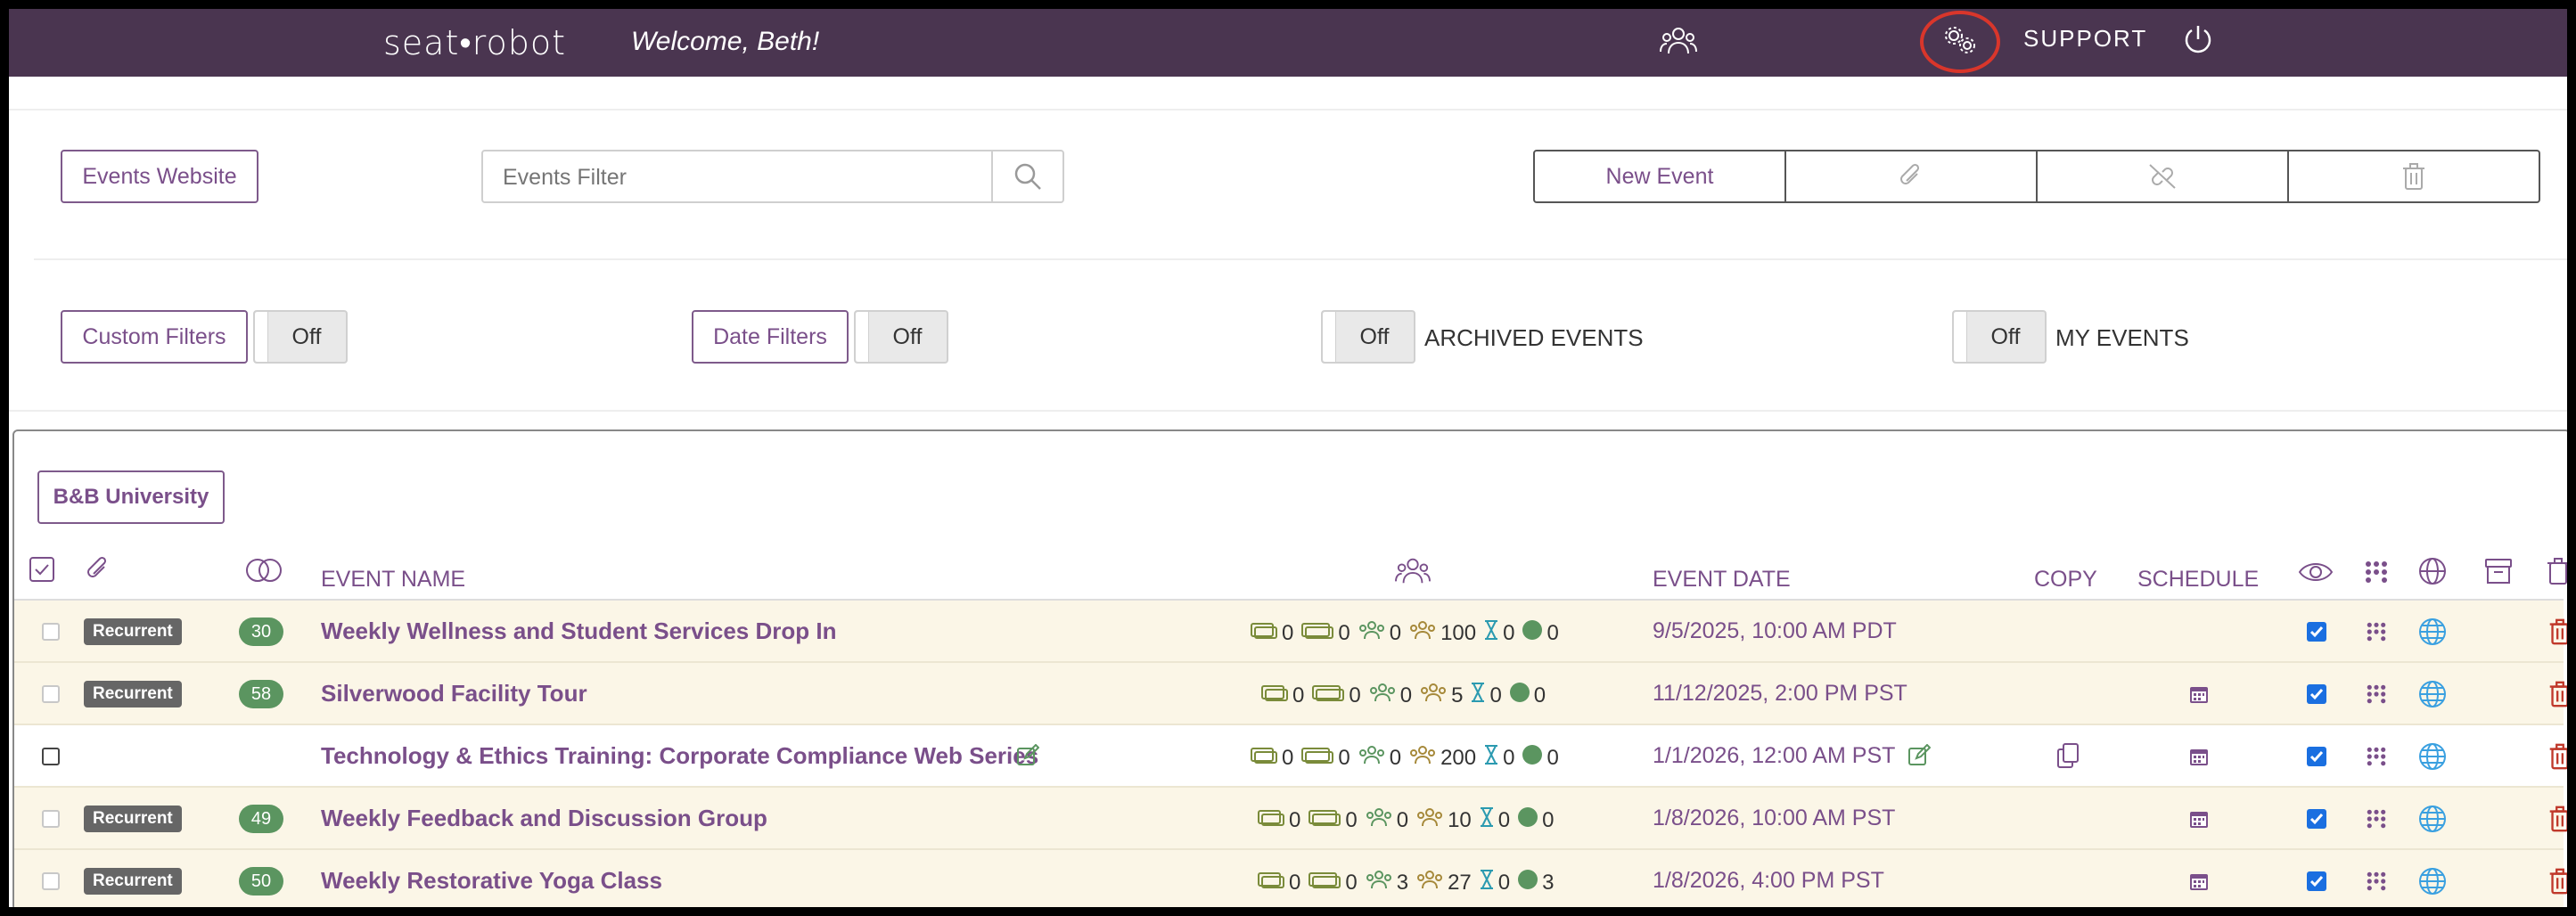  I want to click on event-actions-group: New Event, so click(2036, 177).